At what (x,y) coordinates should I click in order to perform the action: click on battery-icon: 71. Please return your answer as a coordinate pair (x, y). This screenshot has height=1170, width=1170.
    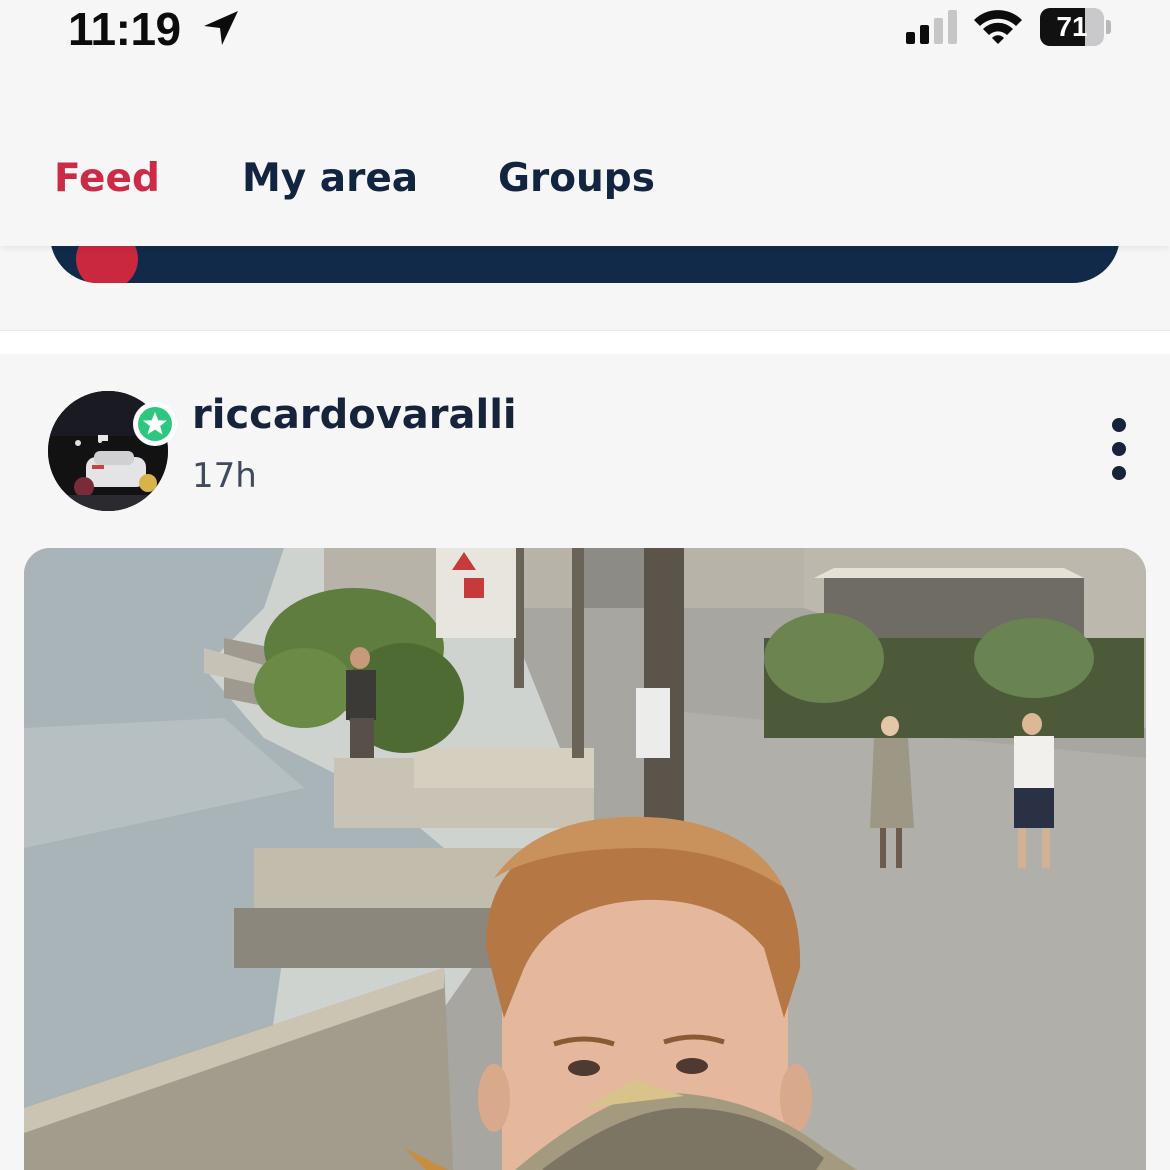
    Looking at the image, I should click on (1075, 27).